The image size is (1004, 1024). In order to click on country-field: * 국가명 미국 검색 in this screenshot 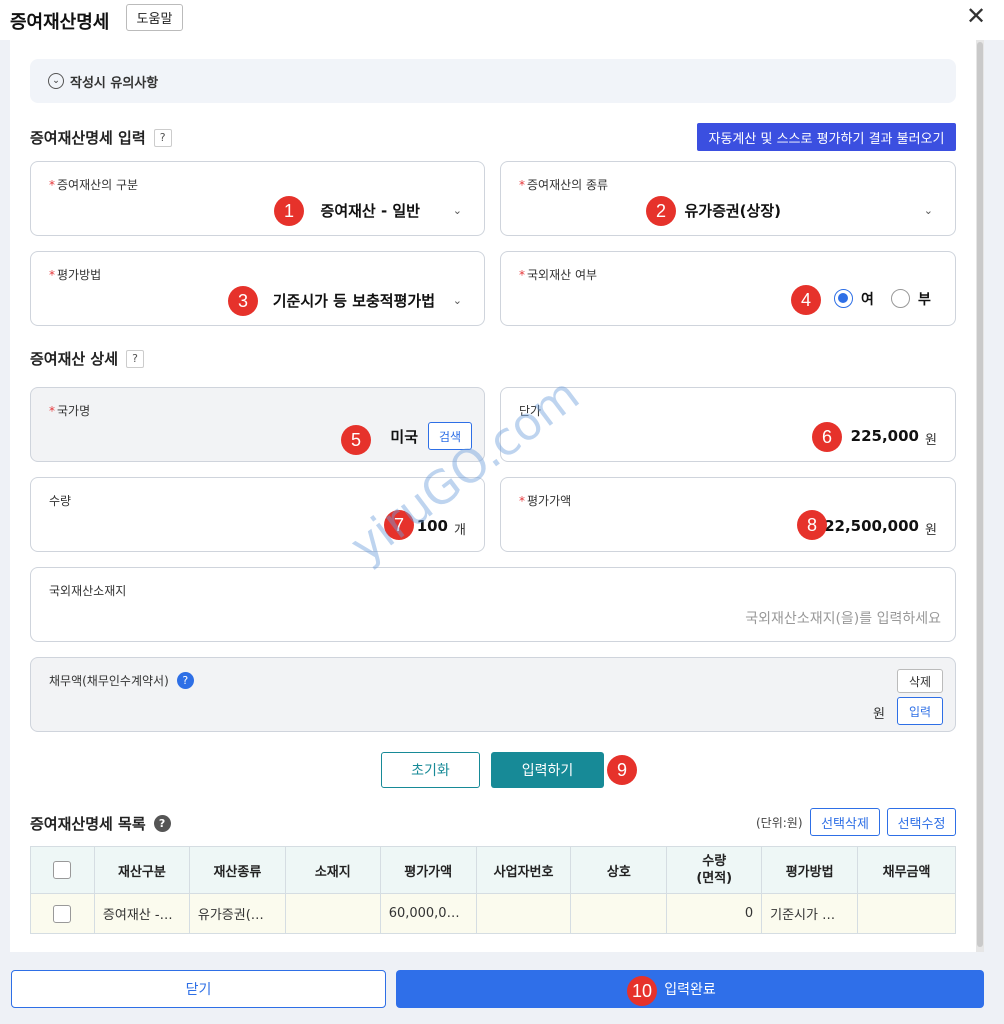, I will do `click(257, 424)`.